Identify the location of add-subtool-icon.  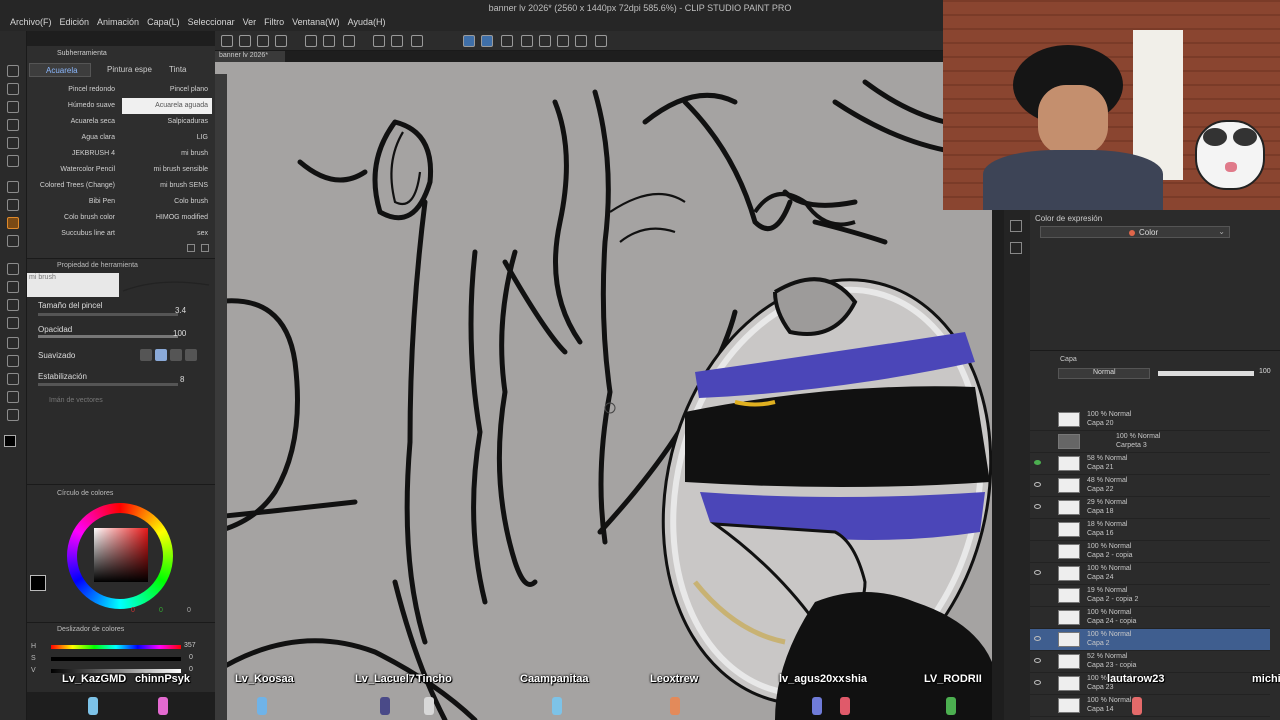
(191, 248).